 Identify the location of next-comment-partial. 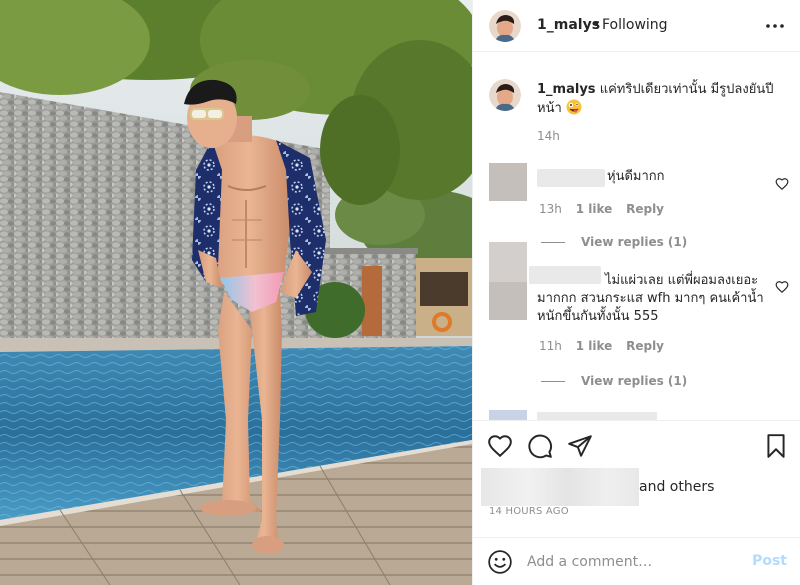
(597, 416).